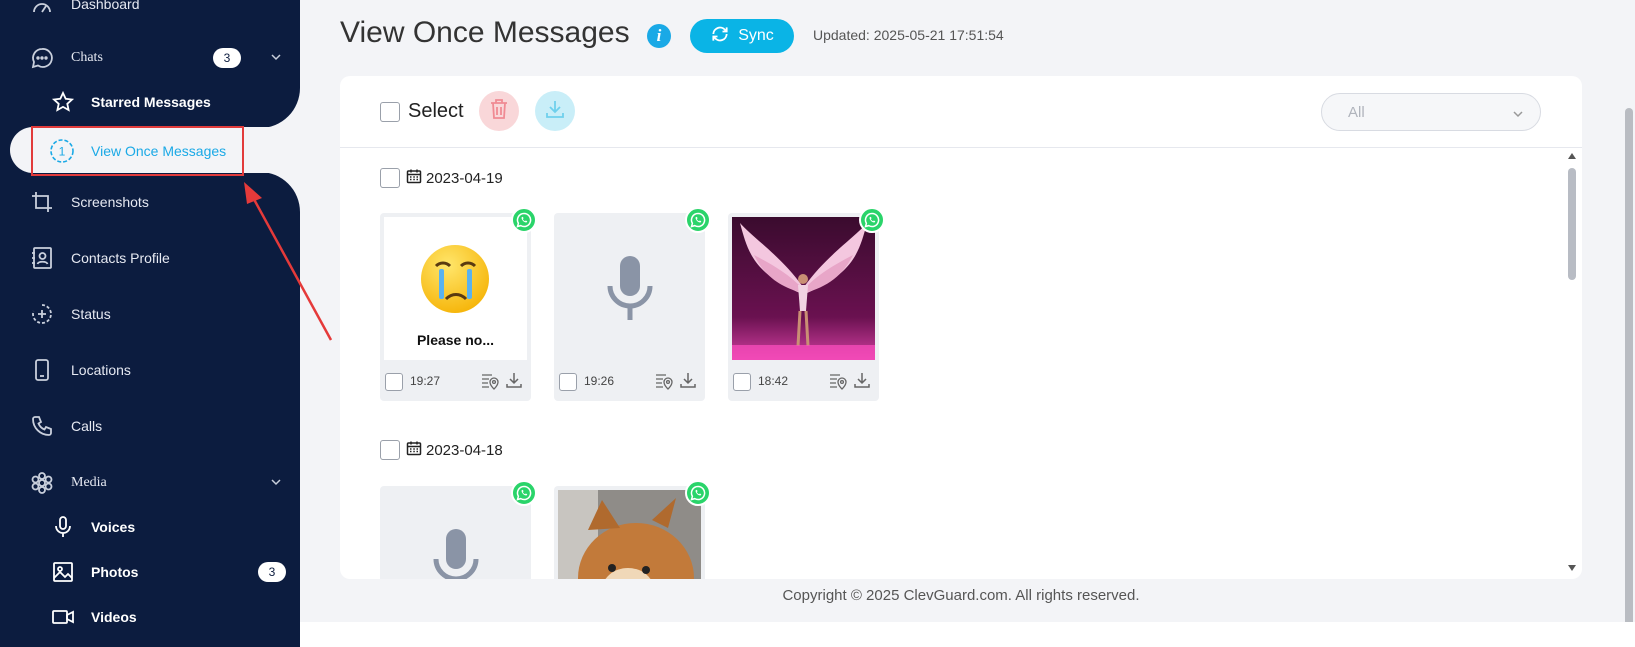  I want to click on filter-select: All, so click(1431, 112).